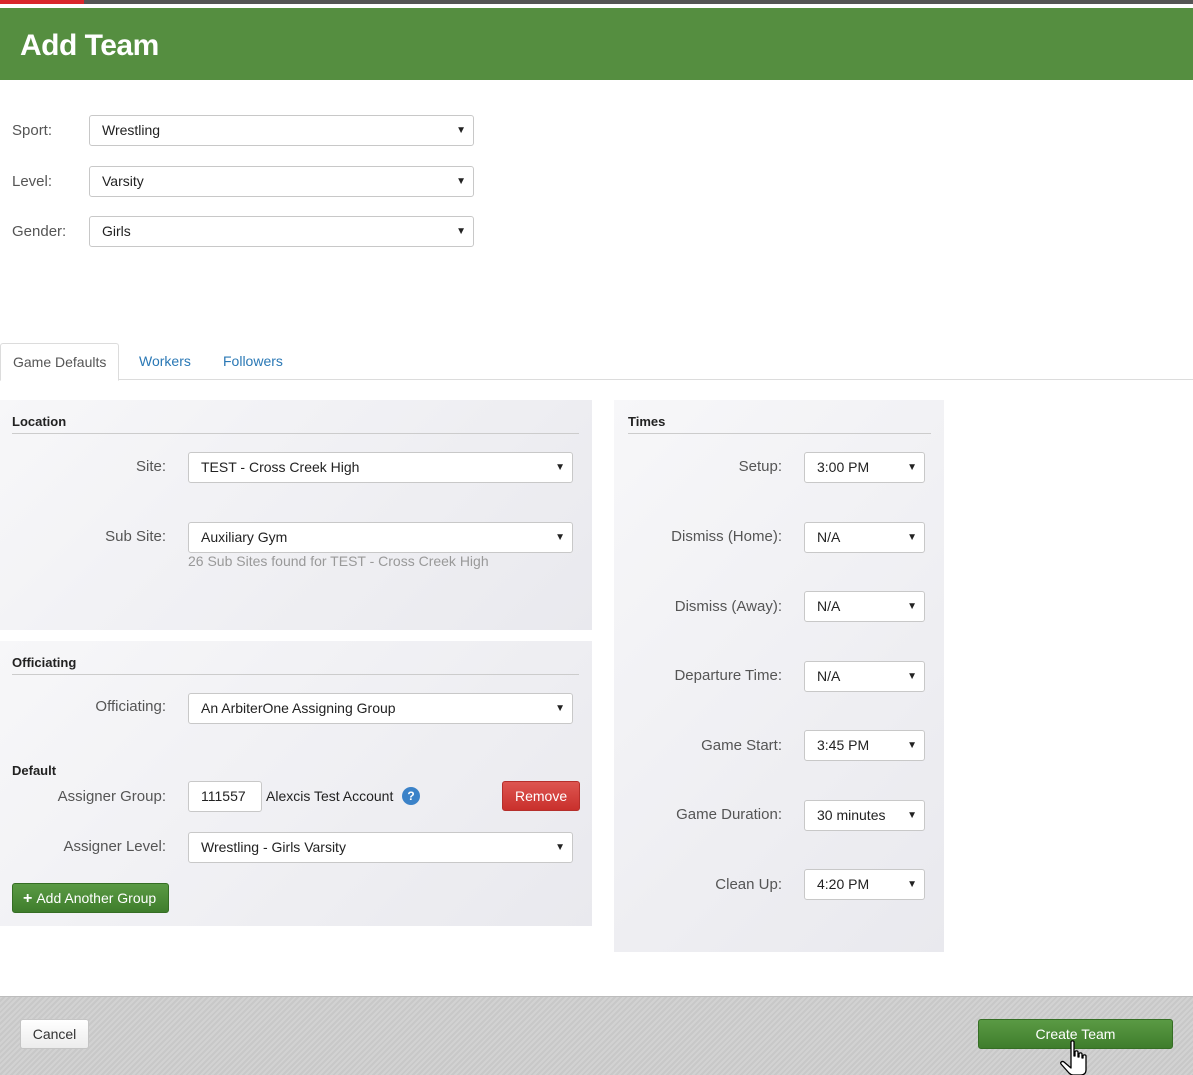 The width and height of the screenshot is (1193, 1075). I want to click on top-border, so click(596, 2).